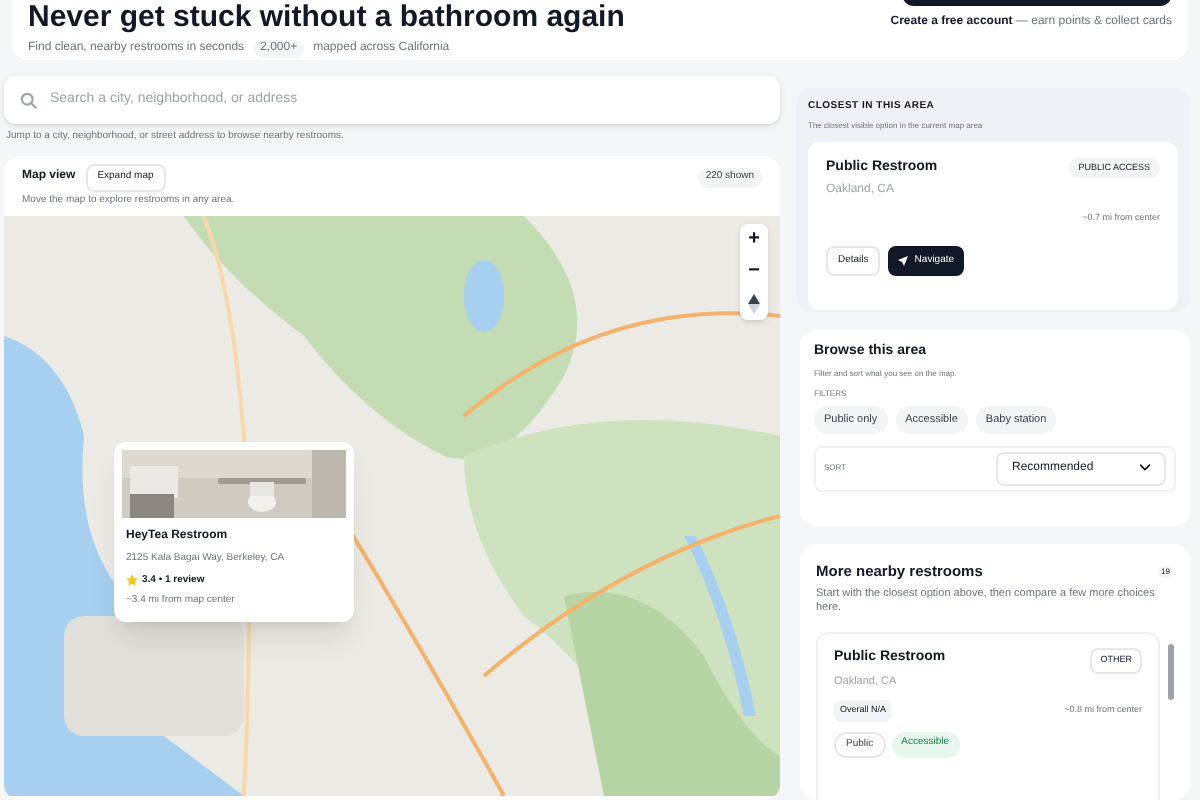 The image size is (1200, 800). Describe the element at coordinates (903, 261) in the screenshot. I see `arrow-icon` at that location.